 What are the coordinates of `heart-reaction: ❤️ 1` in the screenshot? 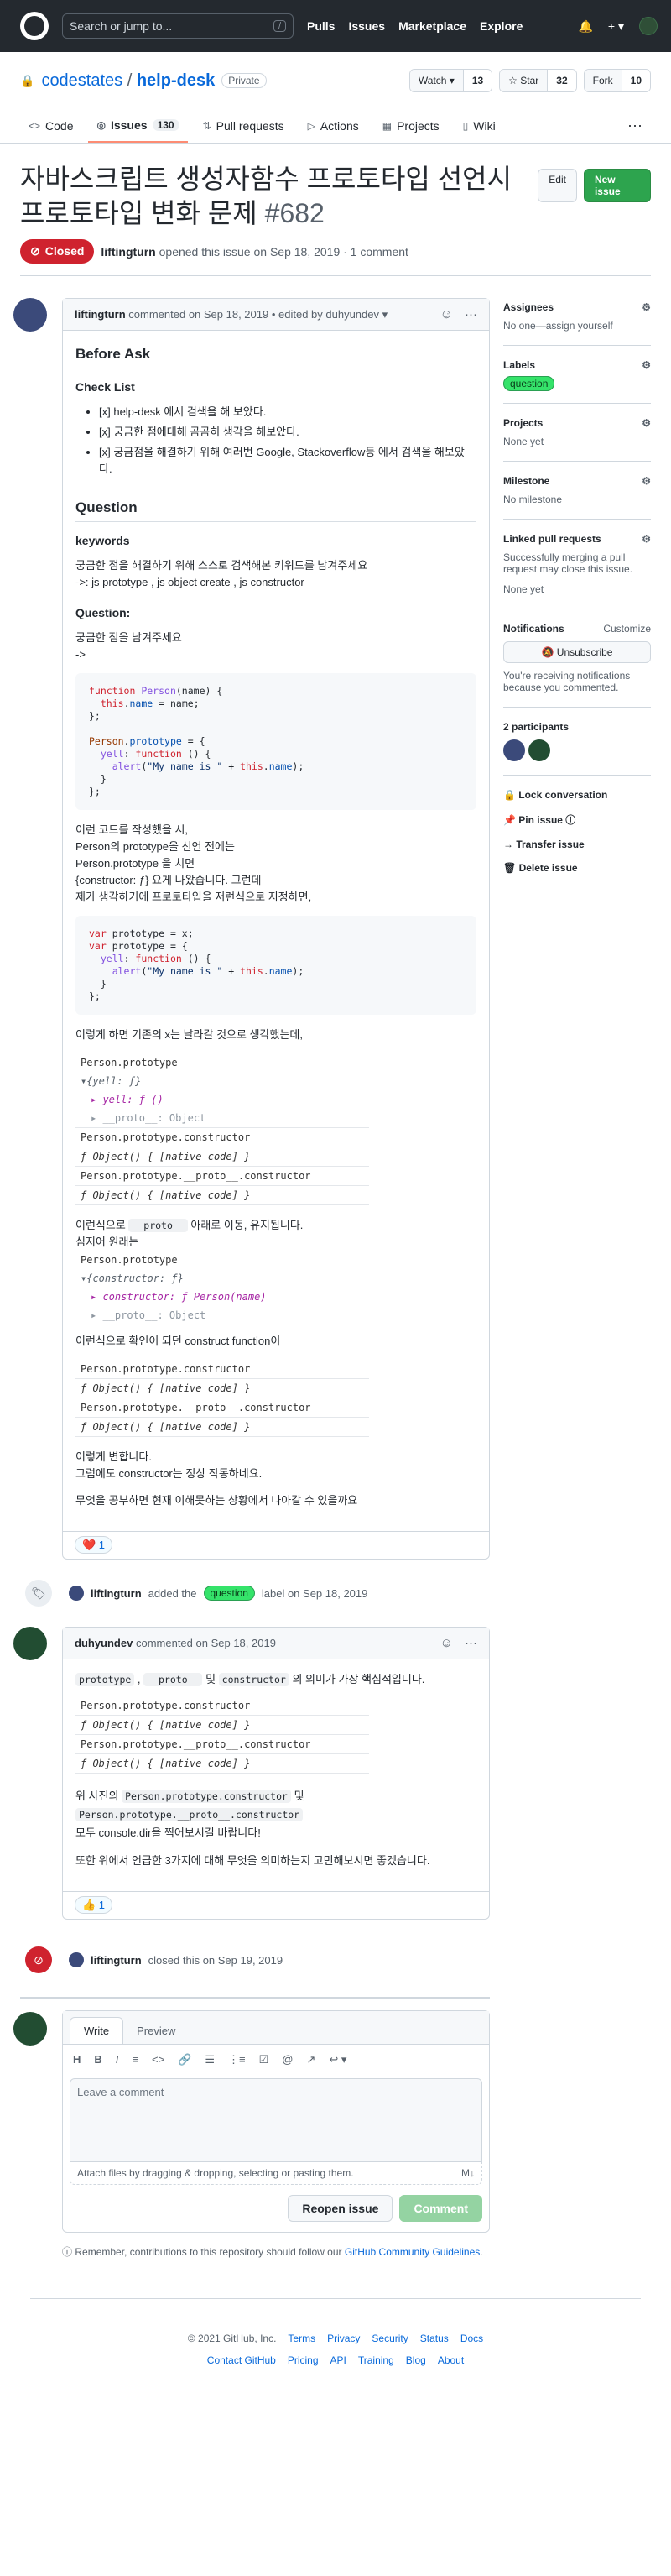 It's located at (94, 1545).